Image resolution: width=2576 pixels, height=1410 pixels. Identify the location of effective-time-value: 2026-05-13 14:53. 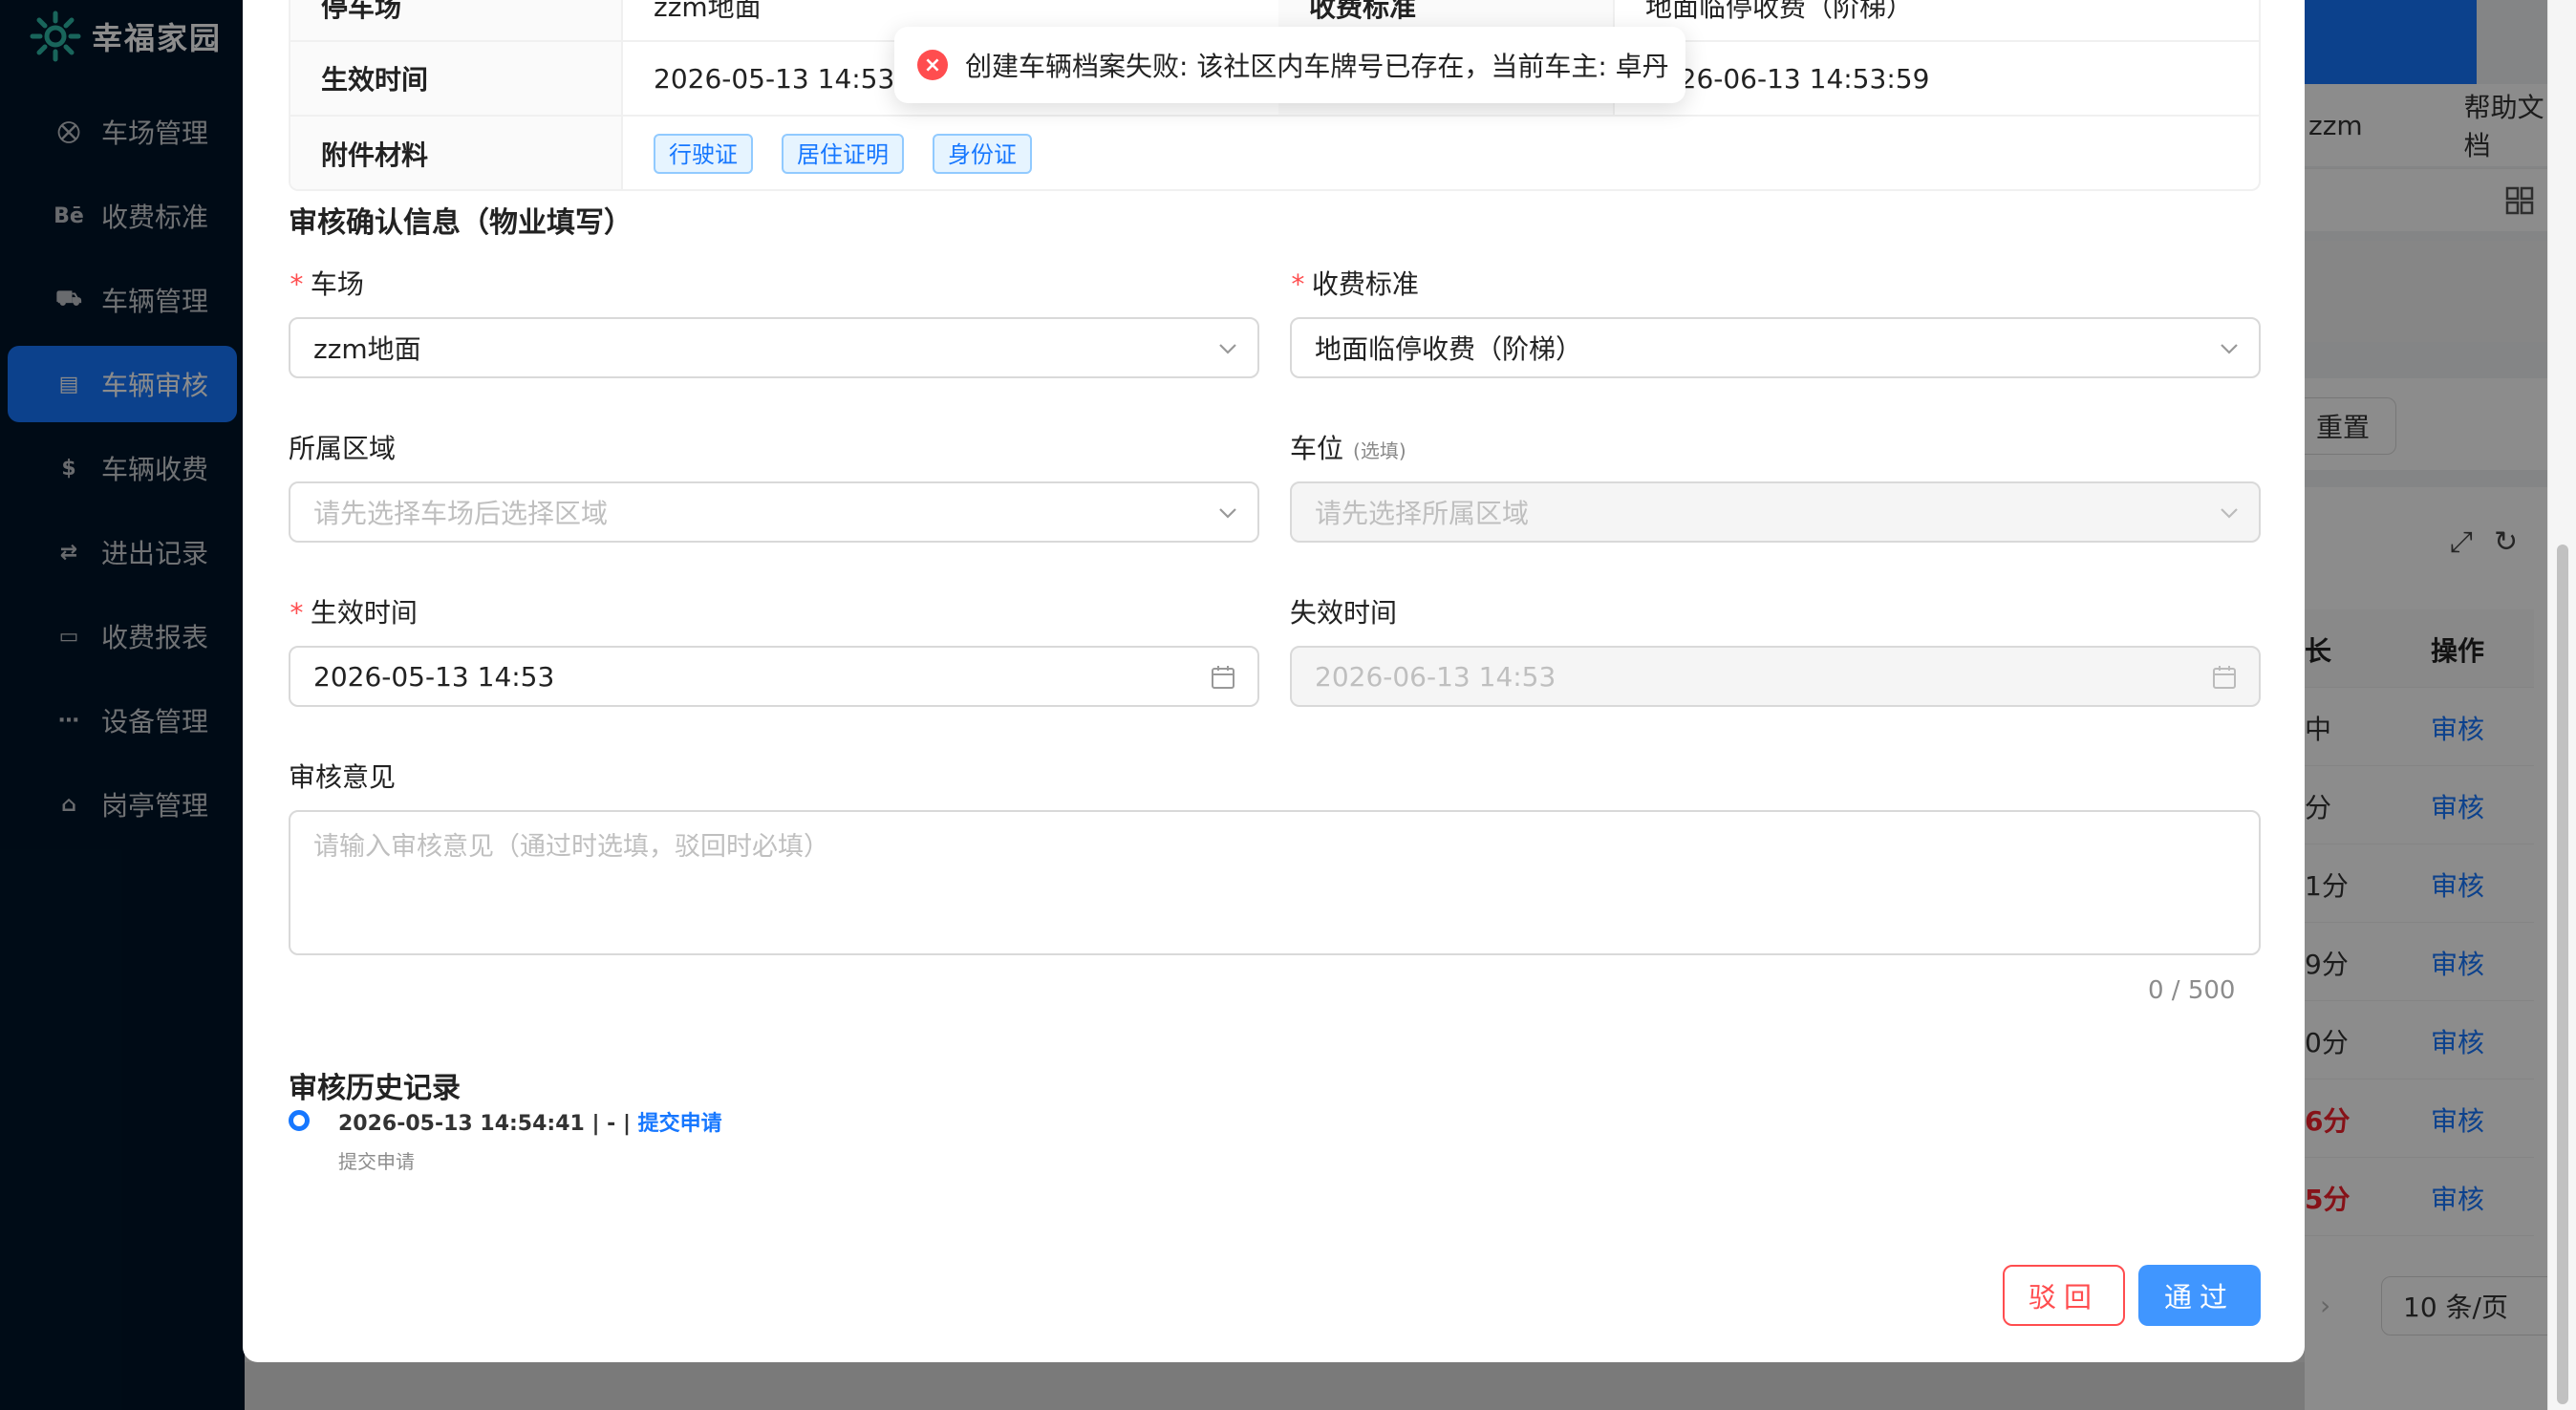
(434, 676).